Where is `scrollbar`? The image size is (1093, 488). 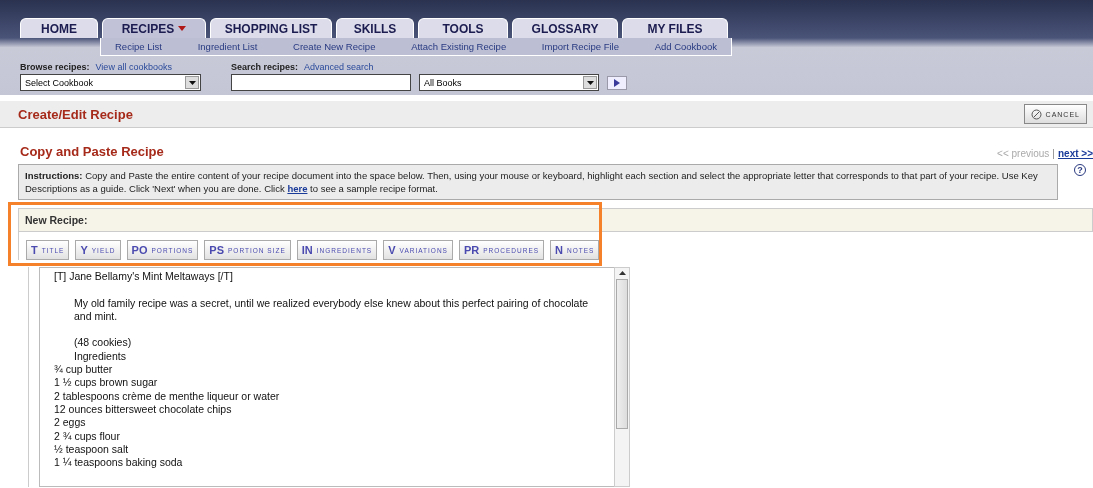
scrollbar is located at coordinates (622, 377).